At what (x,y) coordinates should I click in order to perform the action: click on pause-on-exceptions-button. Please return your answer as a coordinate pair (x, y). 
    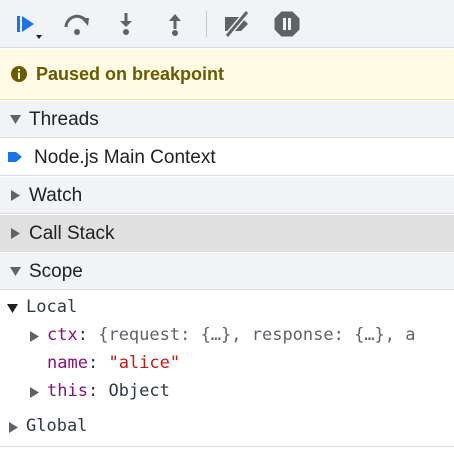
    Looking at the image, I should click on (287, 24).